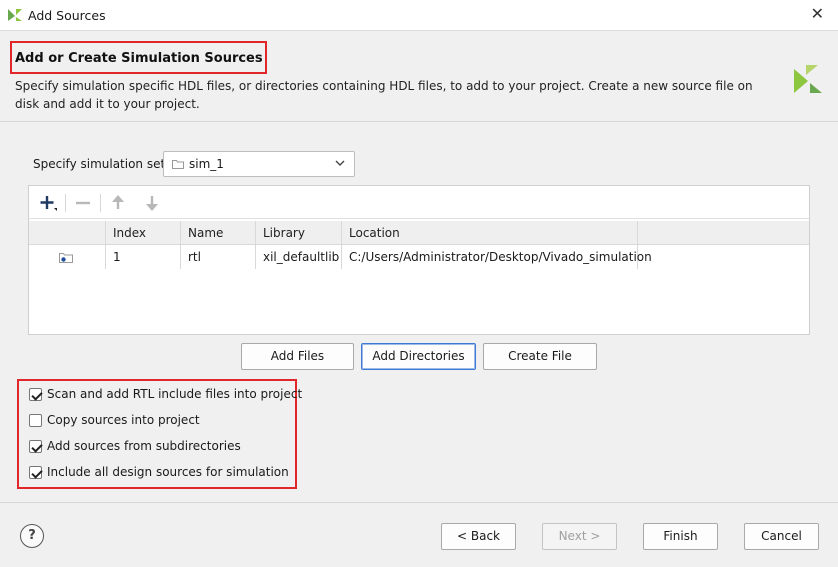 The width and height of the screenshot is (838, 567). I want to click on folder-icon, so click(178, 164).